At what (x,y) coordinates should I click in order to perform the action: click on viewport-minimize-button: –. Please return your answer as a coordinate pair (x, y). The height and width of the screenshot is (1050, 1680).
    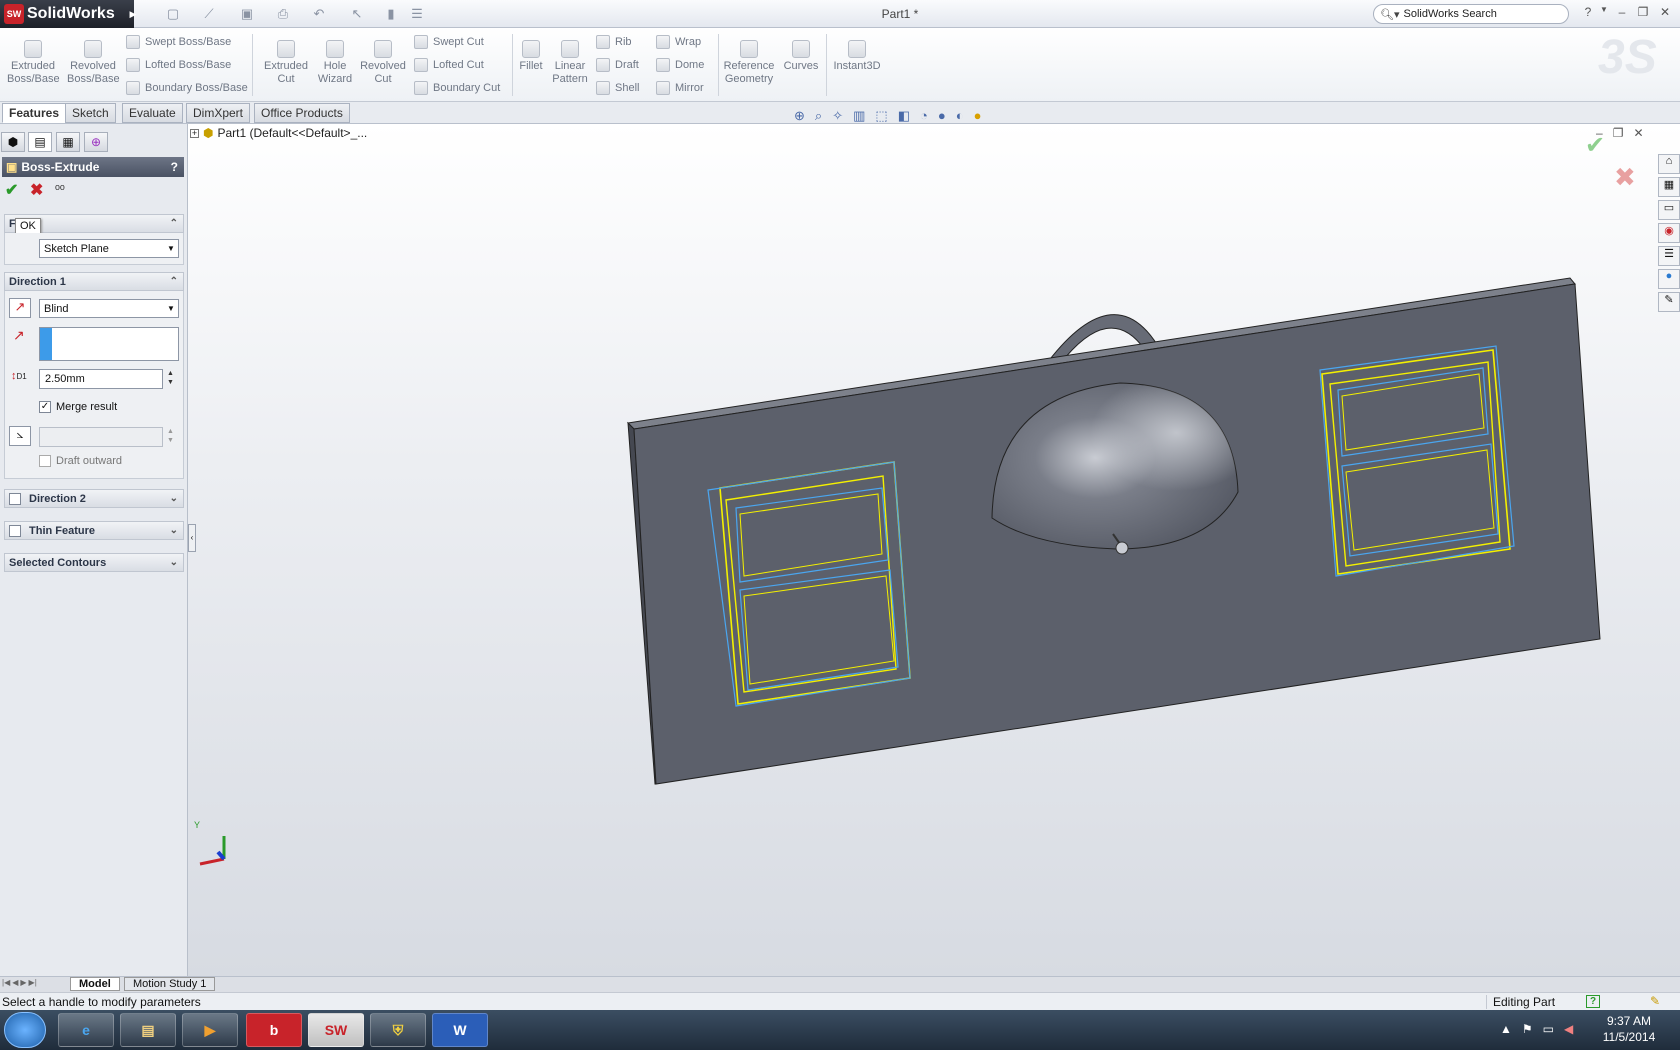
    Looking at the image, I should click on (1599, 133).